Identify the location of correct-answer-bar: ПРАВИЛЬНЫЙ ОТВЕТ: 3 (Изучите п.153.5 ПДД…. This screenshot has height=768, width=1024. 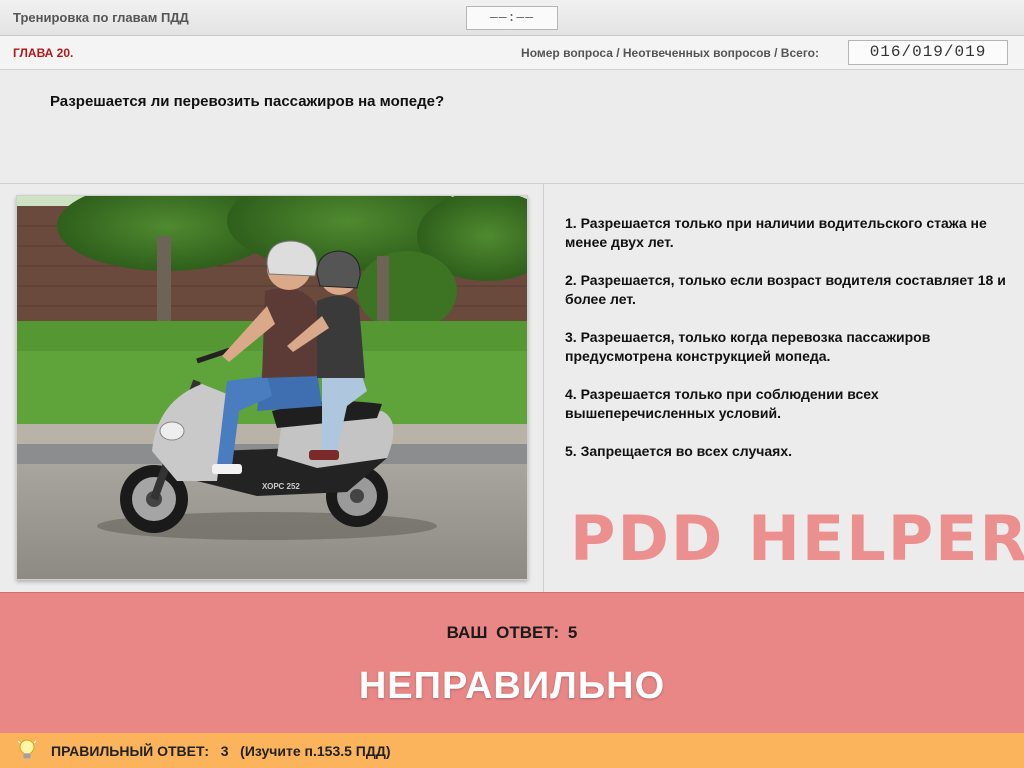
(512, 750).